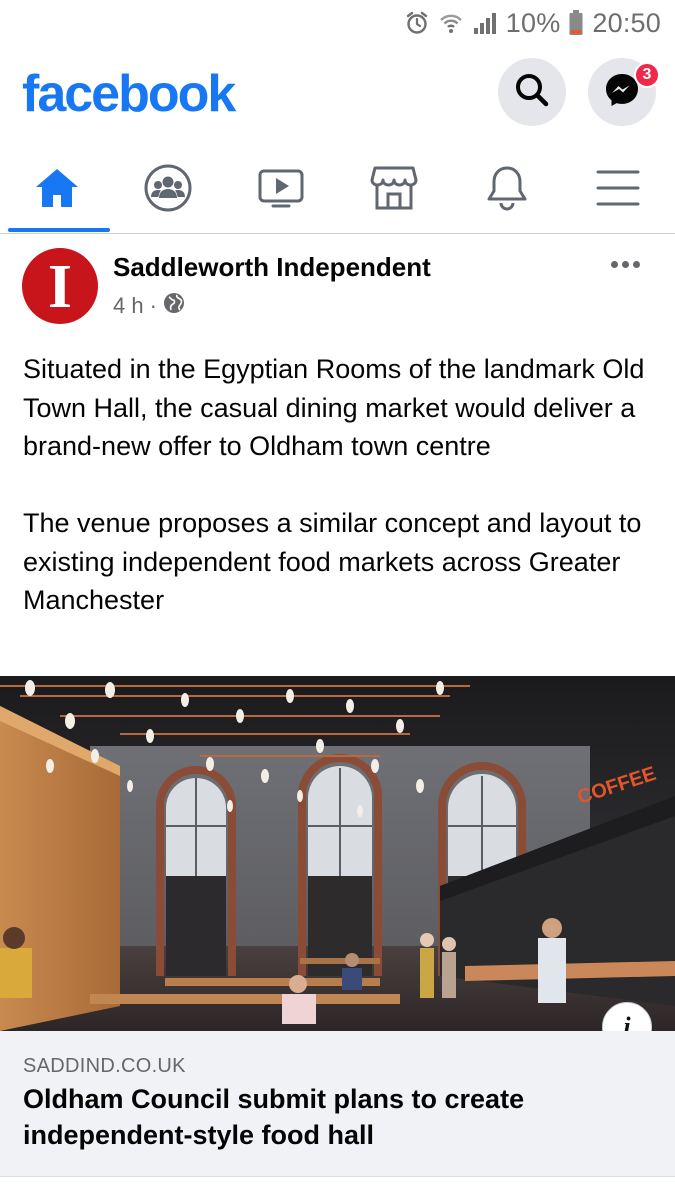 The image size is (675, 1200). What do you see at coordinates (485, 23) in the screenshot?
I see `signal-icon` at bounding box center [485, 23].